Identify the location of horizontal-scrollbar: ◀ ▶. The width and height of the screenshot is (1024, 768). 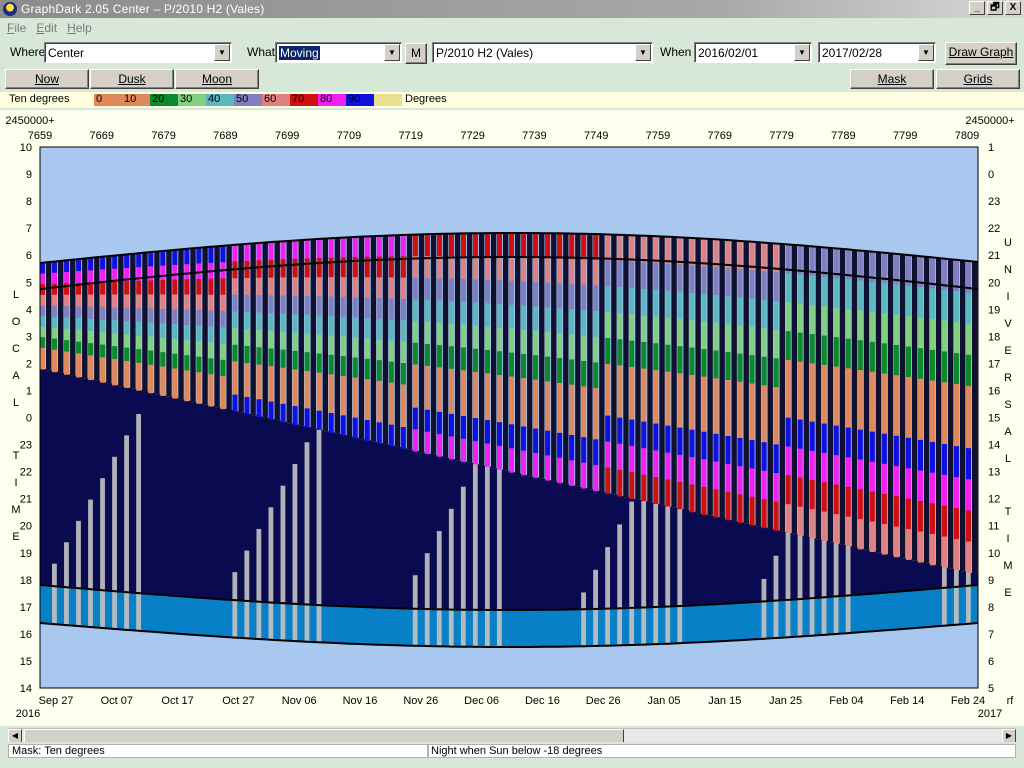
(512, 735).